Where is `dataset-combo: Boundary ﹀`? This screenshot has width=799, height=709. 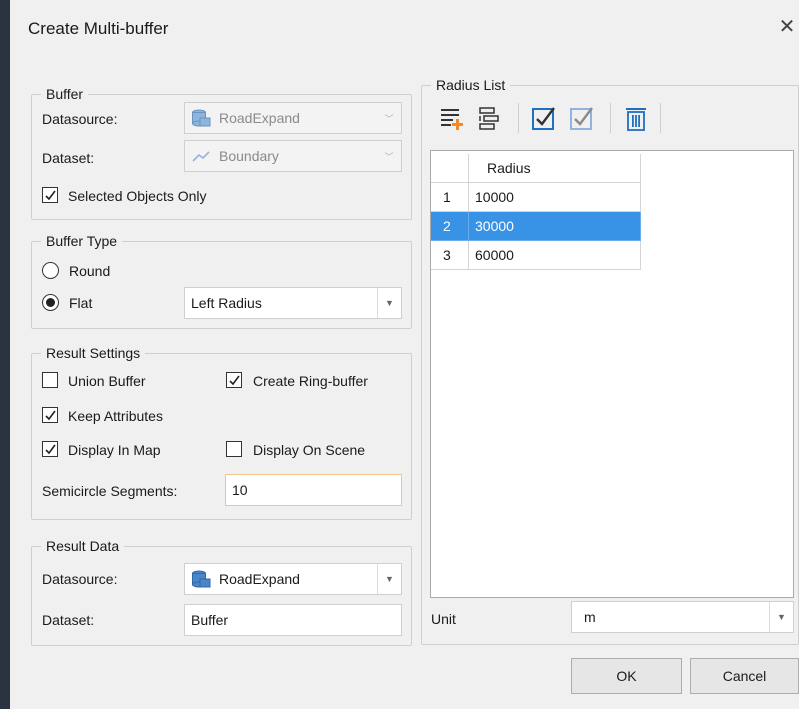
dataset-combo: Boundary ﹀ is located at coordinates (293, 156).